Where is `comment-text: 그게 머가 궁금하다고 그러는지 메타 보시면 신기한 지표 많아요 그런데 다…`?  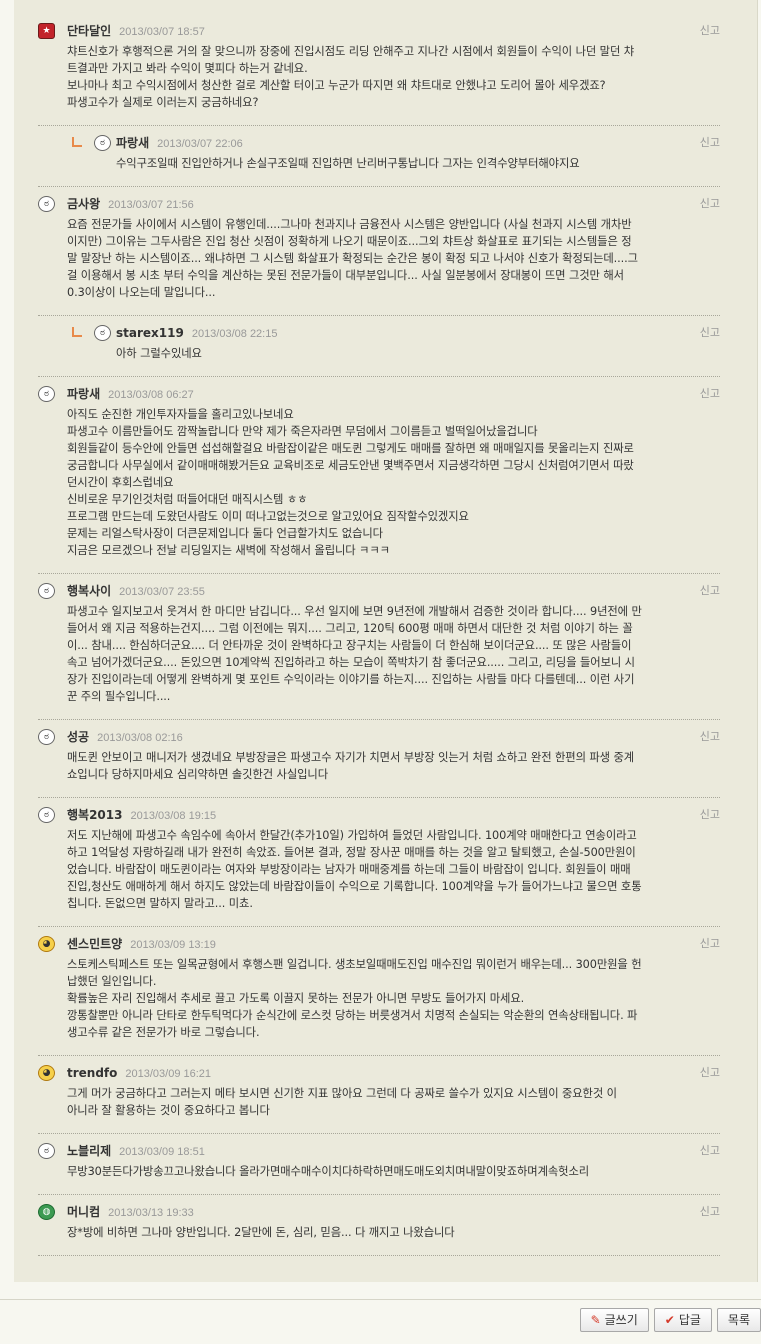 comment-text: 그게 머가 궁금하다고 그러는지 메타 보시면 신기한 지표 많아요 그런데 다… is located at coordinates (342, 1102).